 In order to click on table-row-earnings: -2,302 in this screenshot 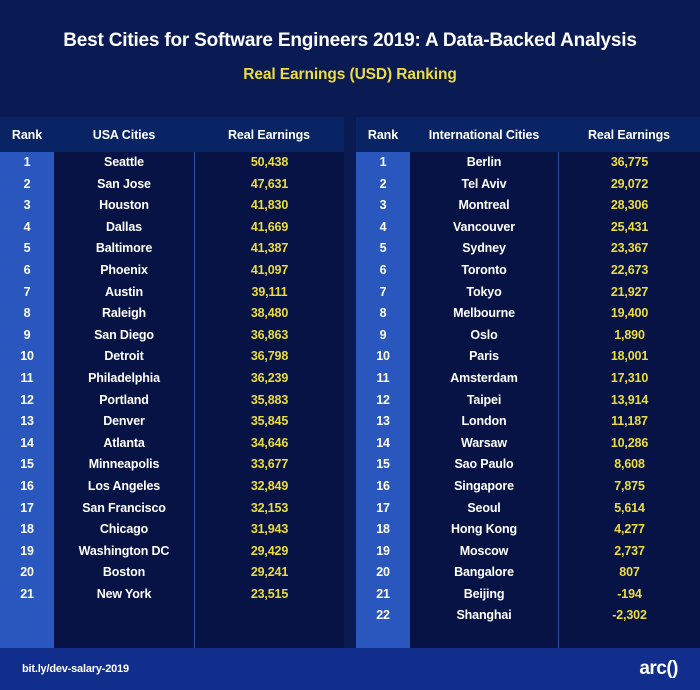, I will do `click(629, 615)`.